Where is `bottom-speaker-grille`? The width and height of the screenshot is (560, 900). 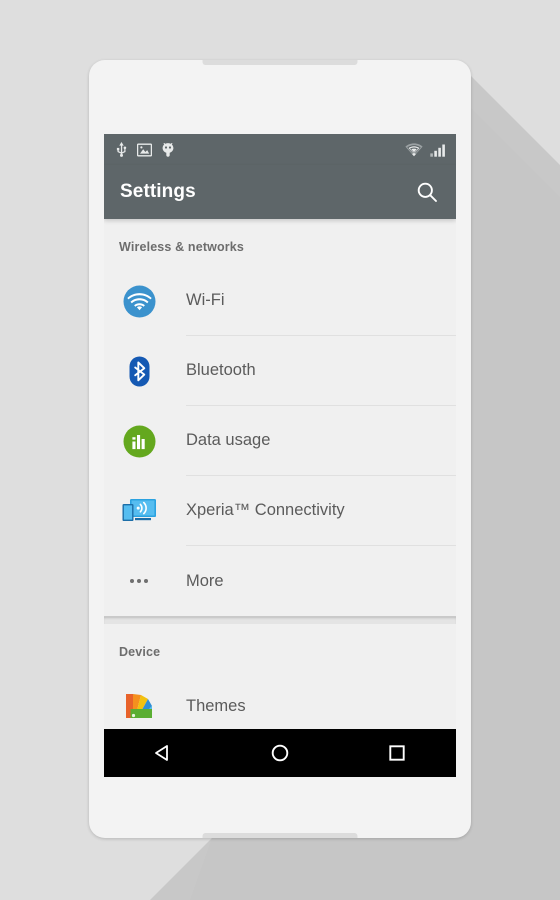 bottom-speaker-grille is located at coordinates (280, 835).